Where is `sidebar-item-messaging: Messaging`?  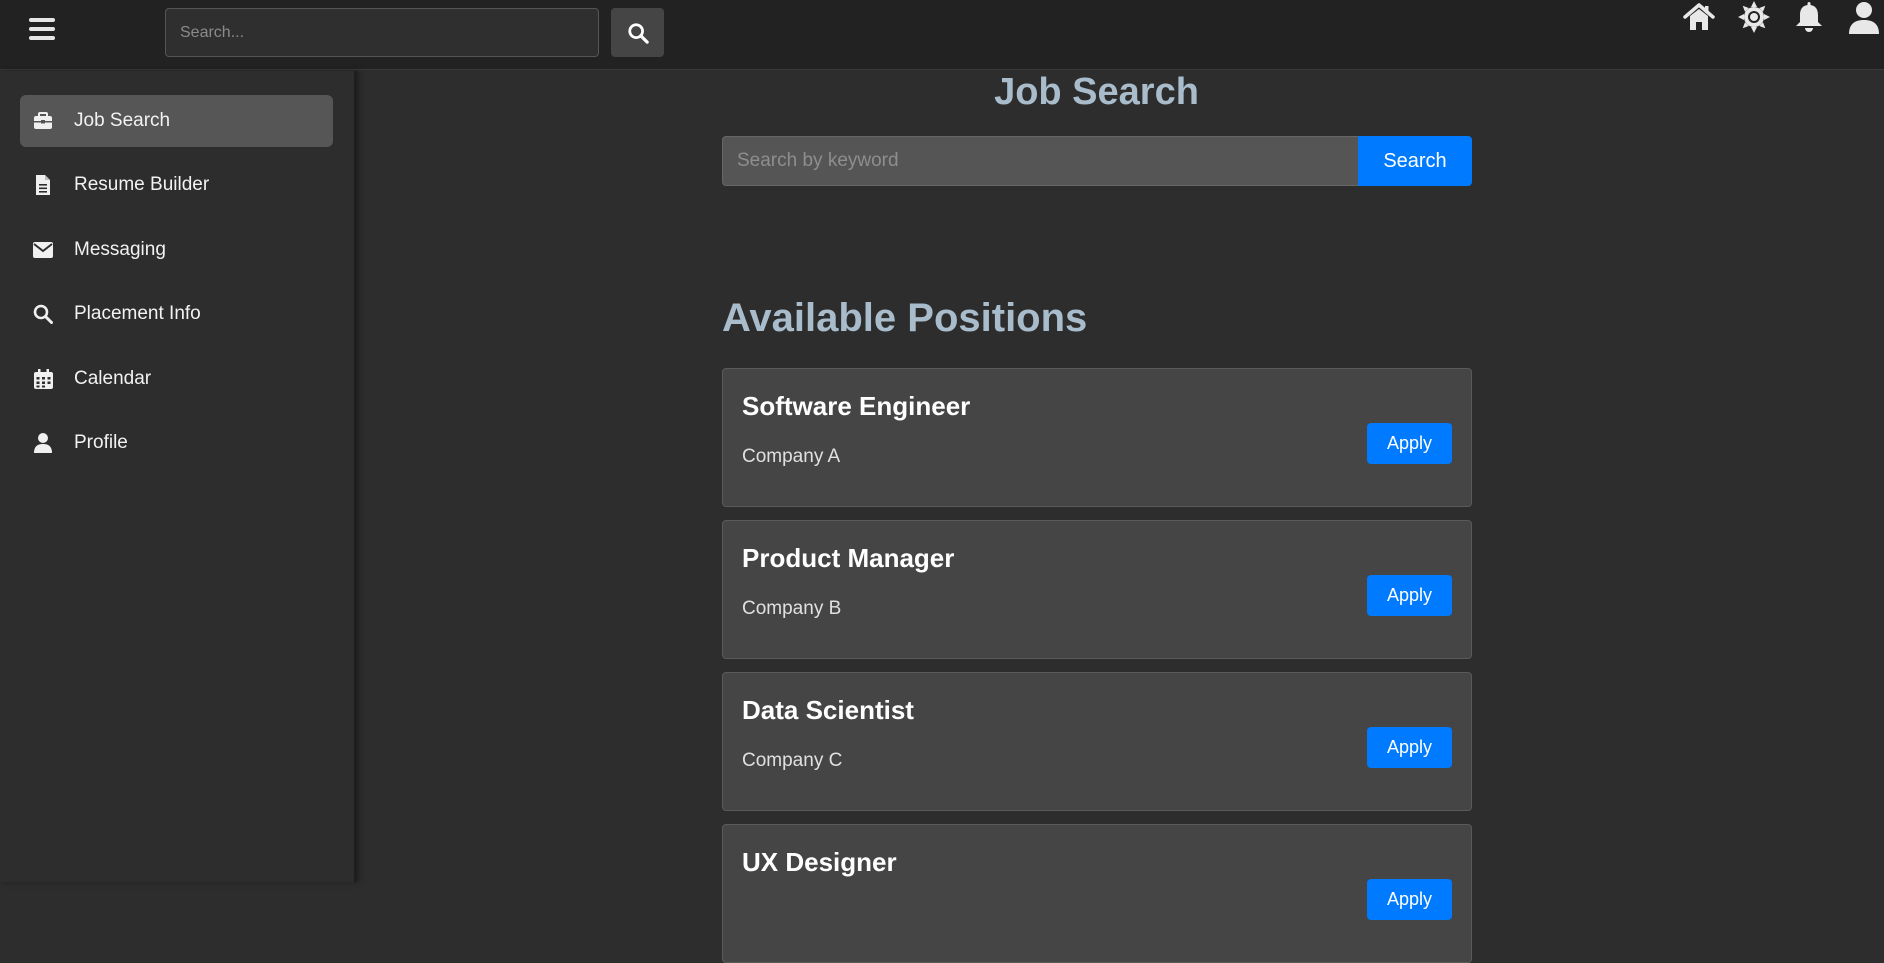
sidebar-item-messaging: Messaging is located at coordinates (176, 250).